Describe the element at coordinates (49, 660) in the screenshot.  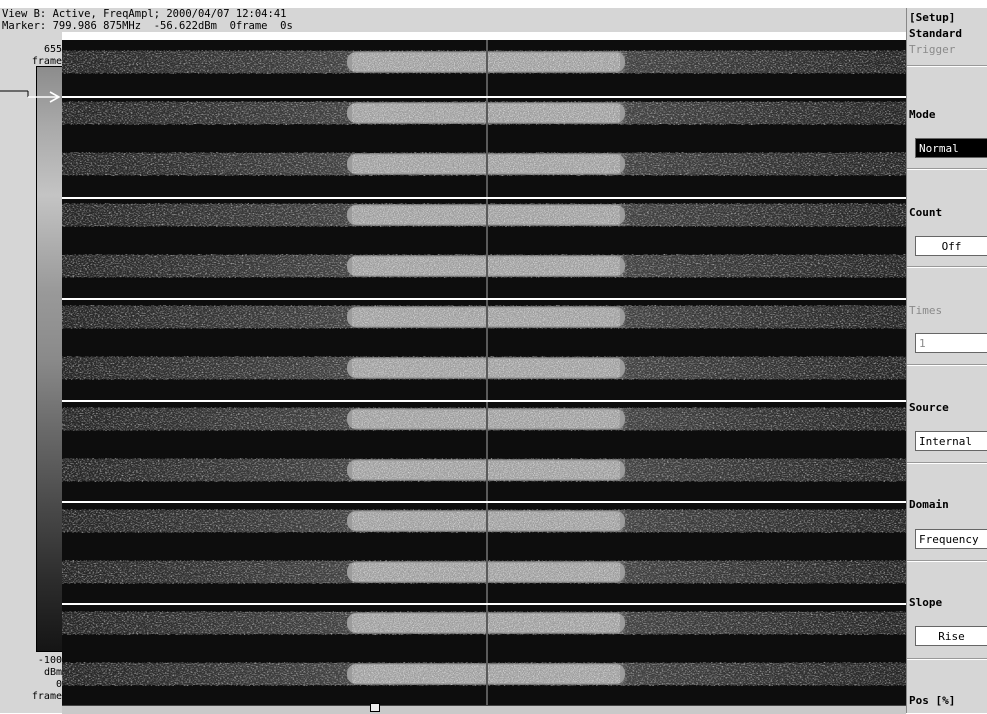
I see `scale-bottom-value: -100` at that location.